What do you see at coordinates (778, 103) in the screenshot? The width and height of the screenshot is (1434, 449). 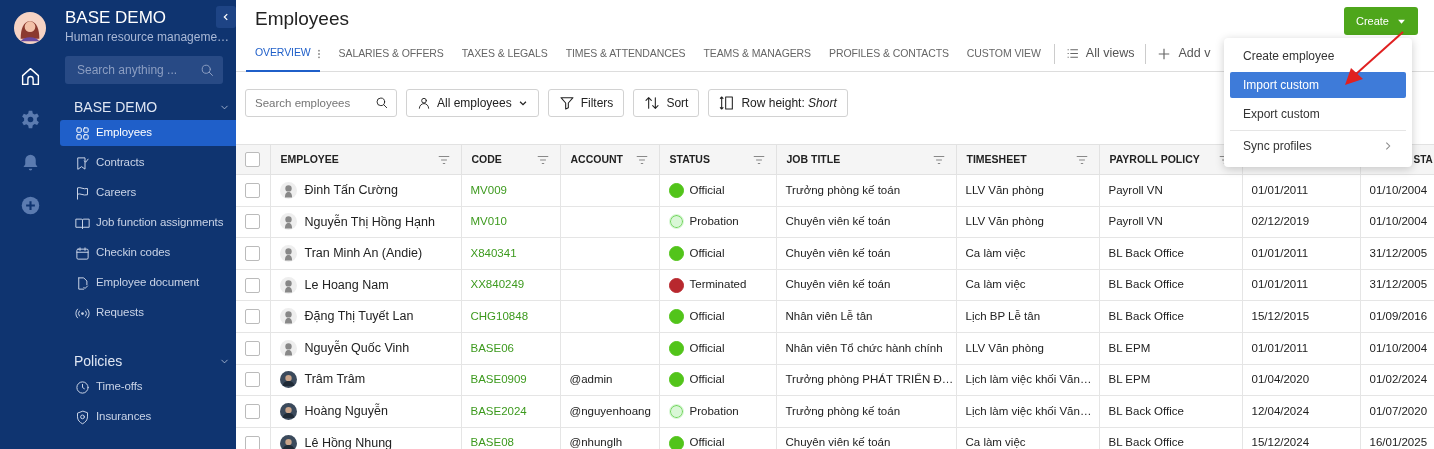 I see `row-height-button: Row height: Short` at bounding box center [778, 103].